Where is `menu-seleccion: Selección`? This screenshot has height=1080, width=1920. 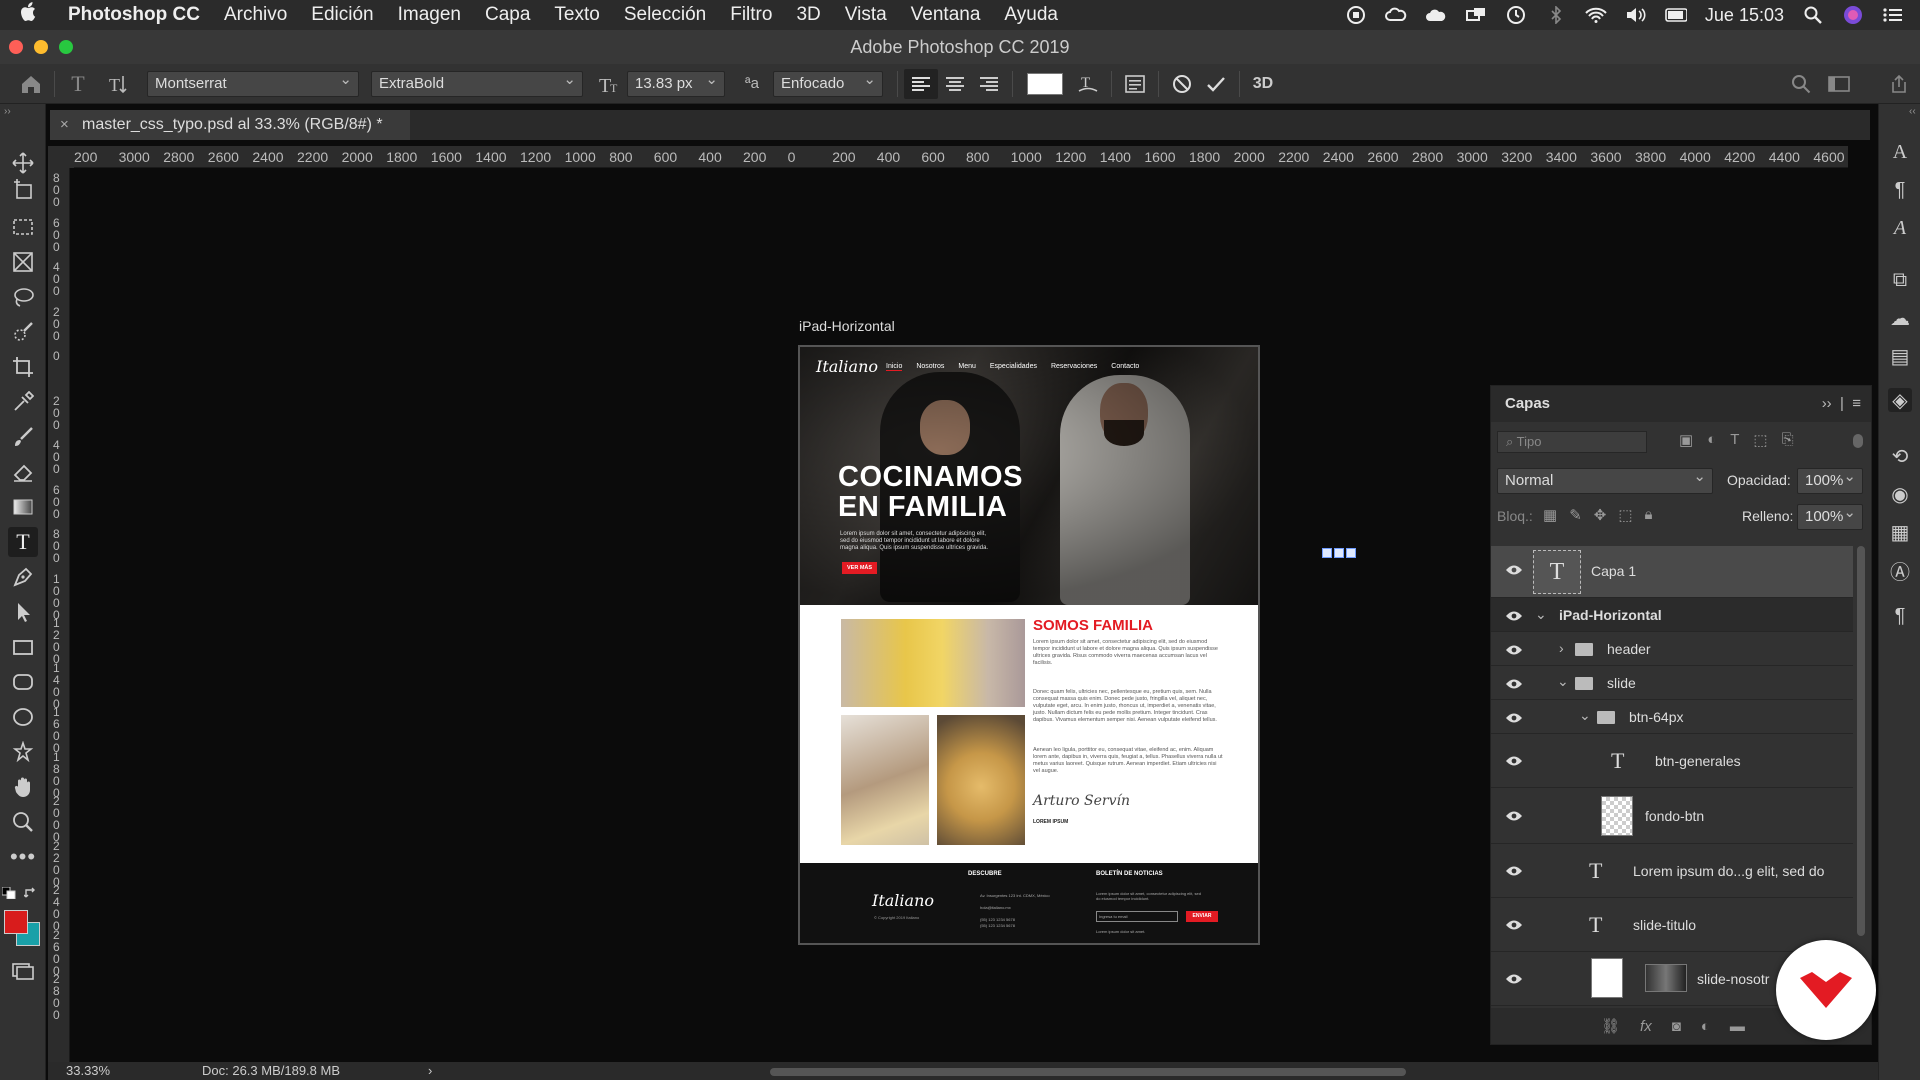 menu-seleccion: Selección is located at coordinates (665, 15).